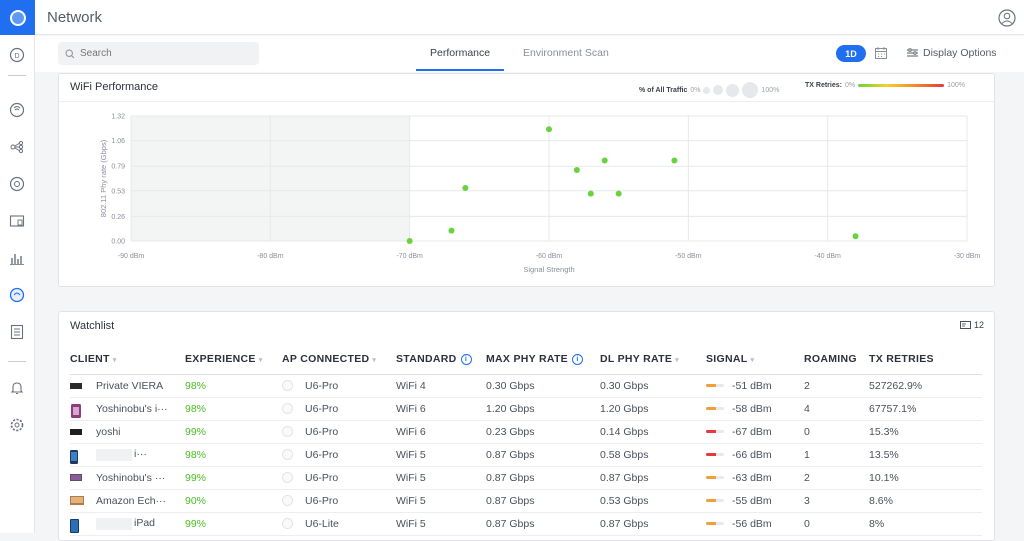 Image resolution: width=1024 pixels, height=541 pixels. I want to click on traffic-legend-label: % of All Traffic, so click(663, 90).